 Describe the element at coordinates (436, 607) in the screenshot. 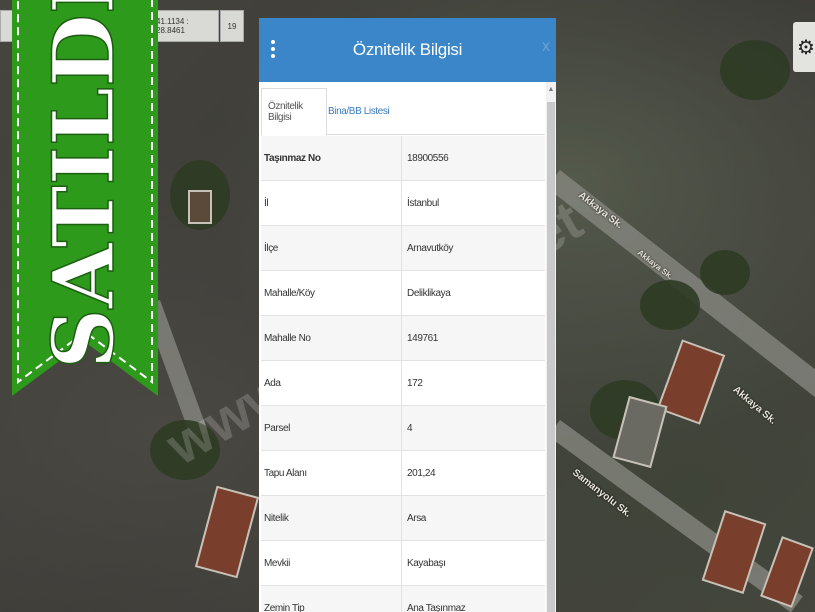

I see `attribute-value: Ana Taşınmaz` at that location.